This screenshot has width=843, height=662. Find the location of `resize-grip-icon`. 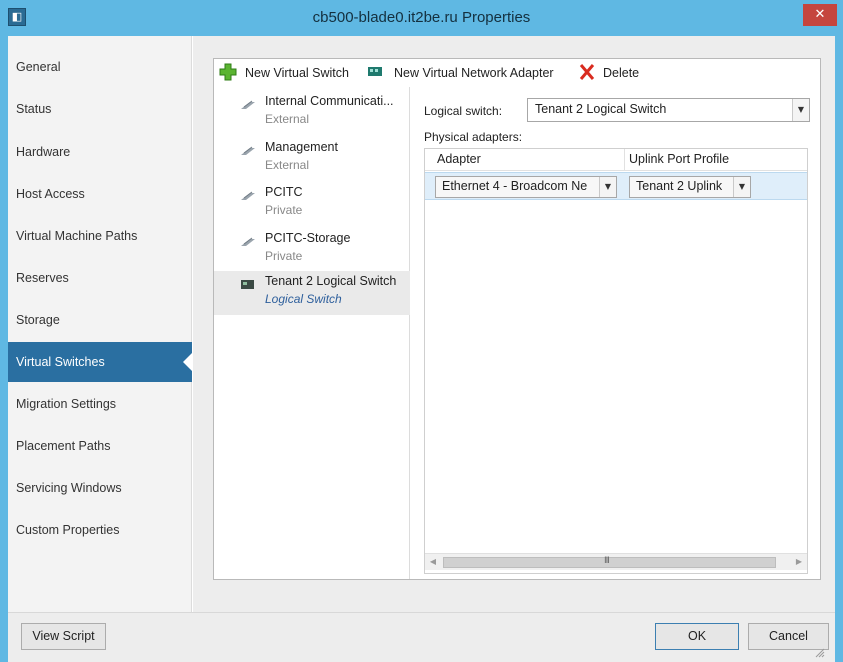

resize-grip-icon is located at coordinates (820, 653).